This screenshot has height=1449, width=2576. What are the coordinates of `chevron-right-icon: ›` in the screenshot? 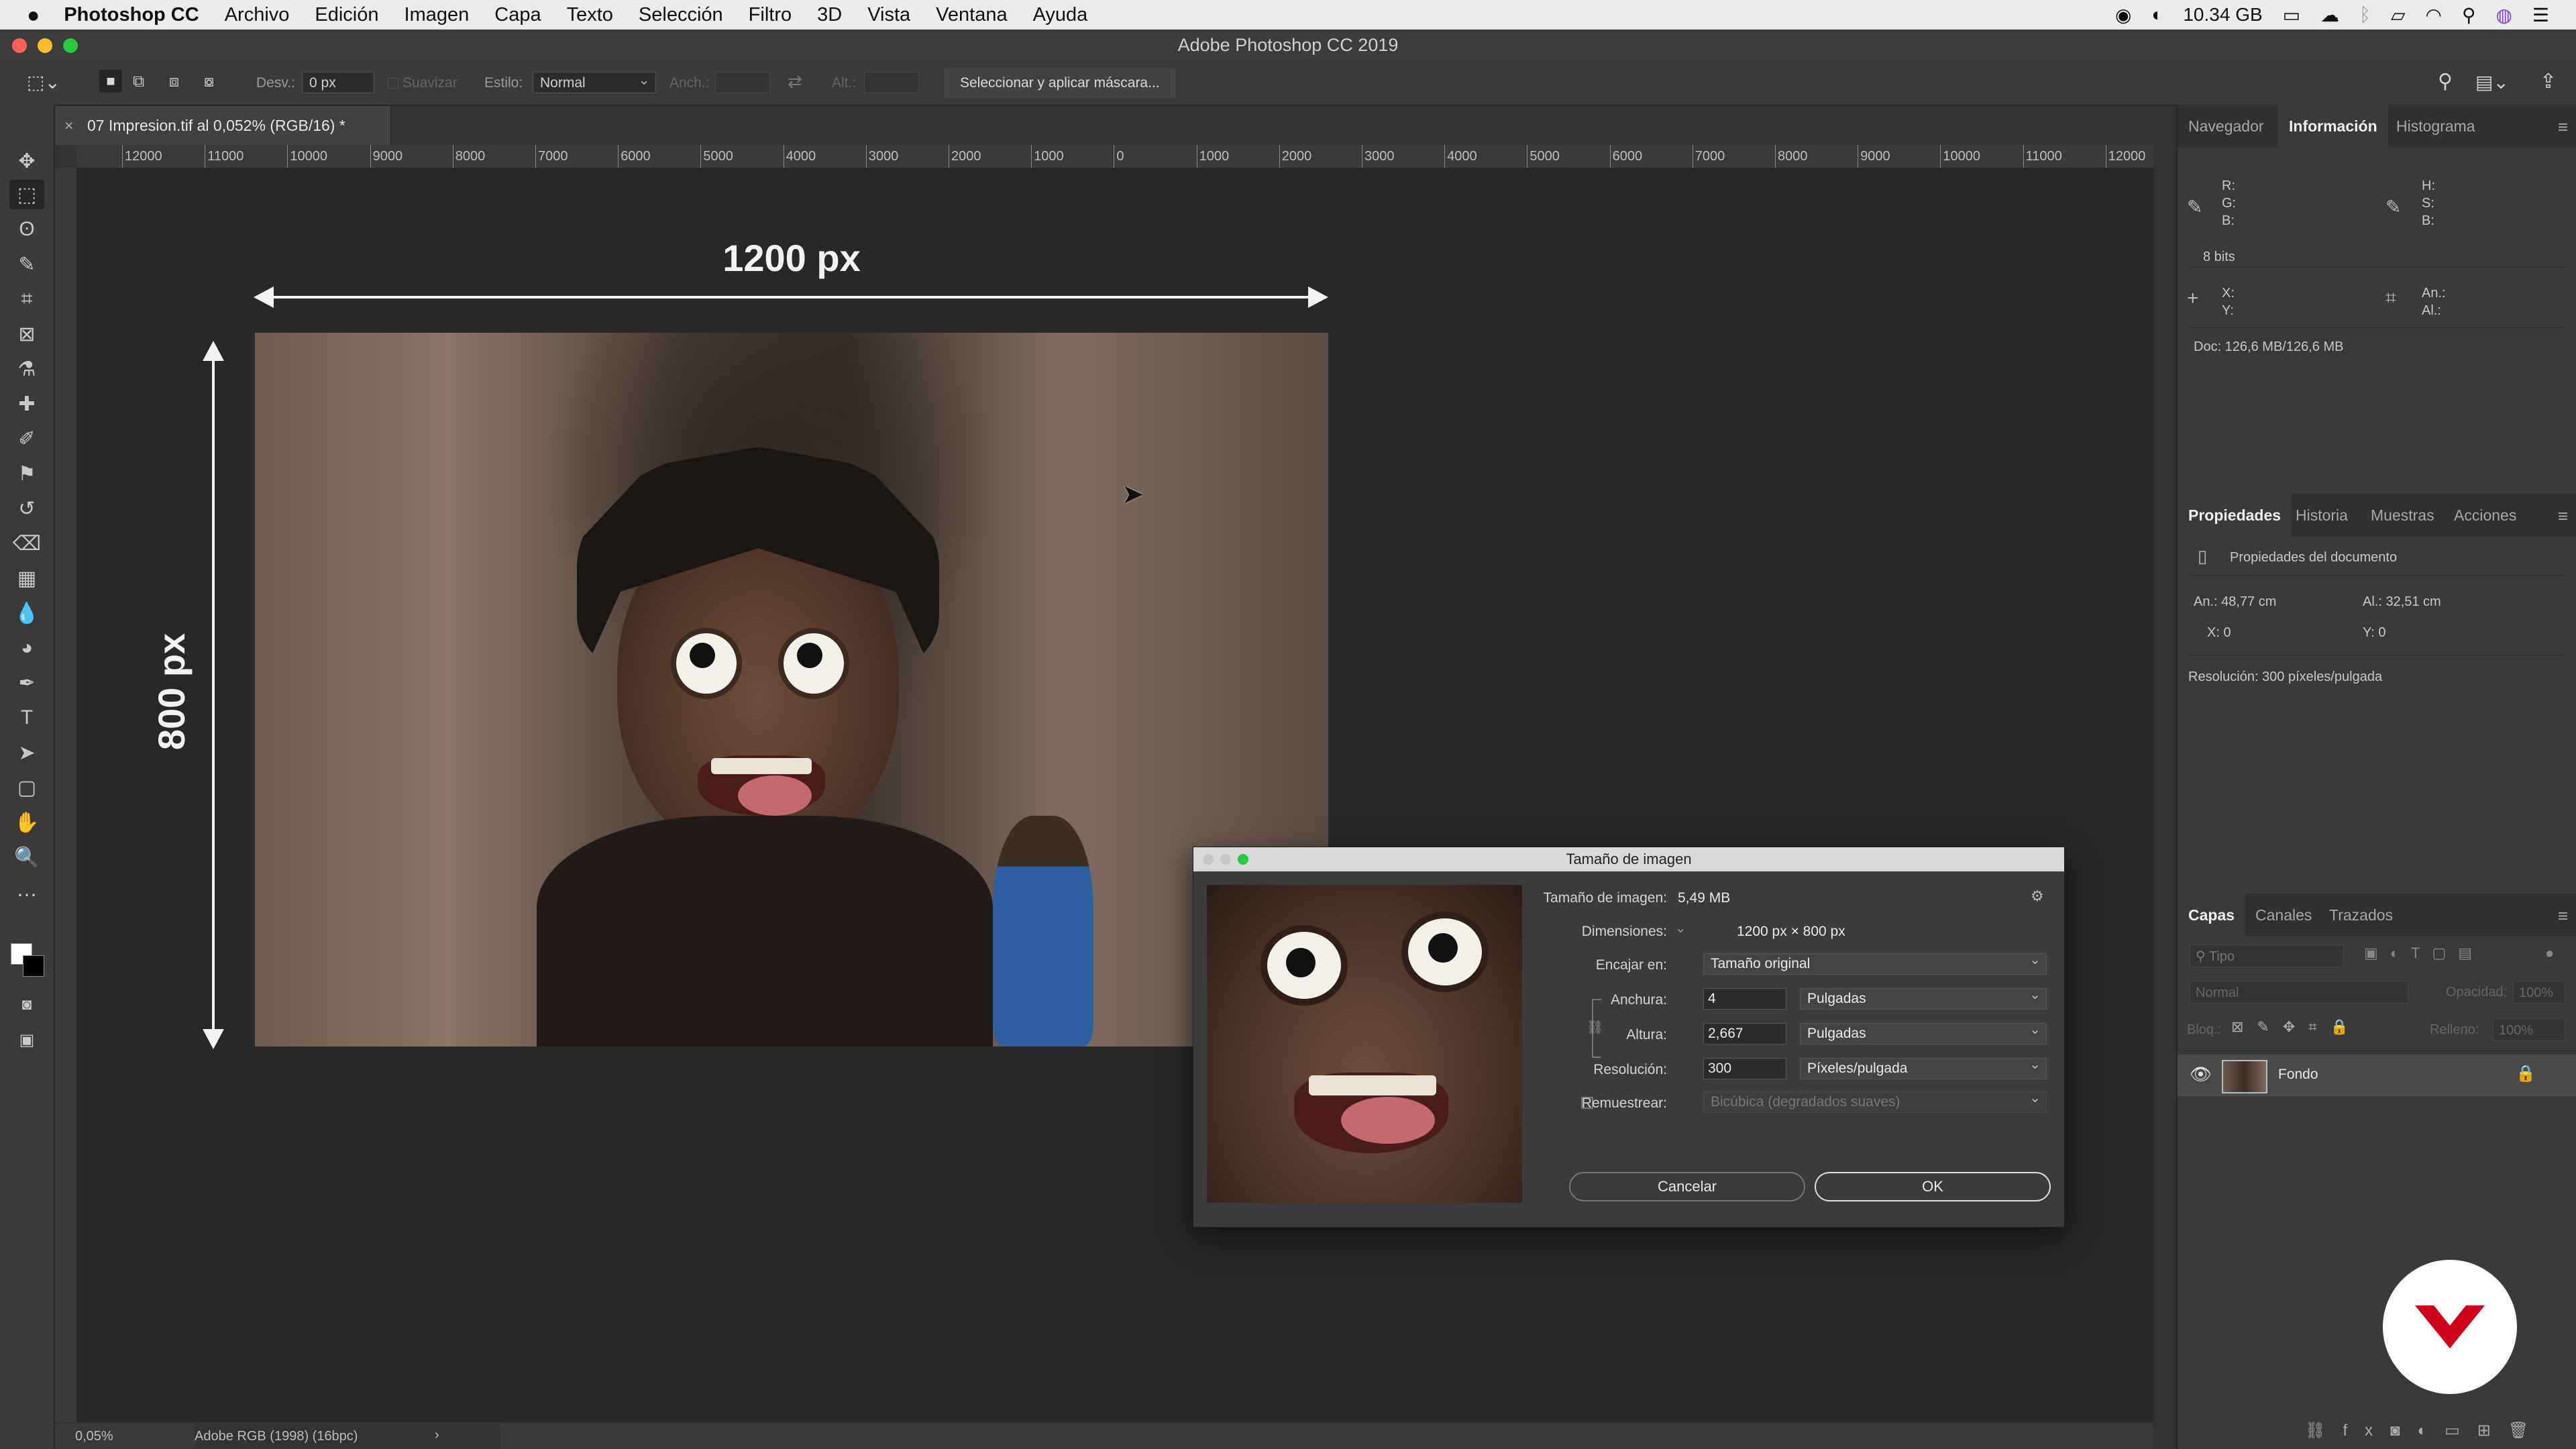 It's located at (437, 1435).